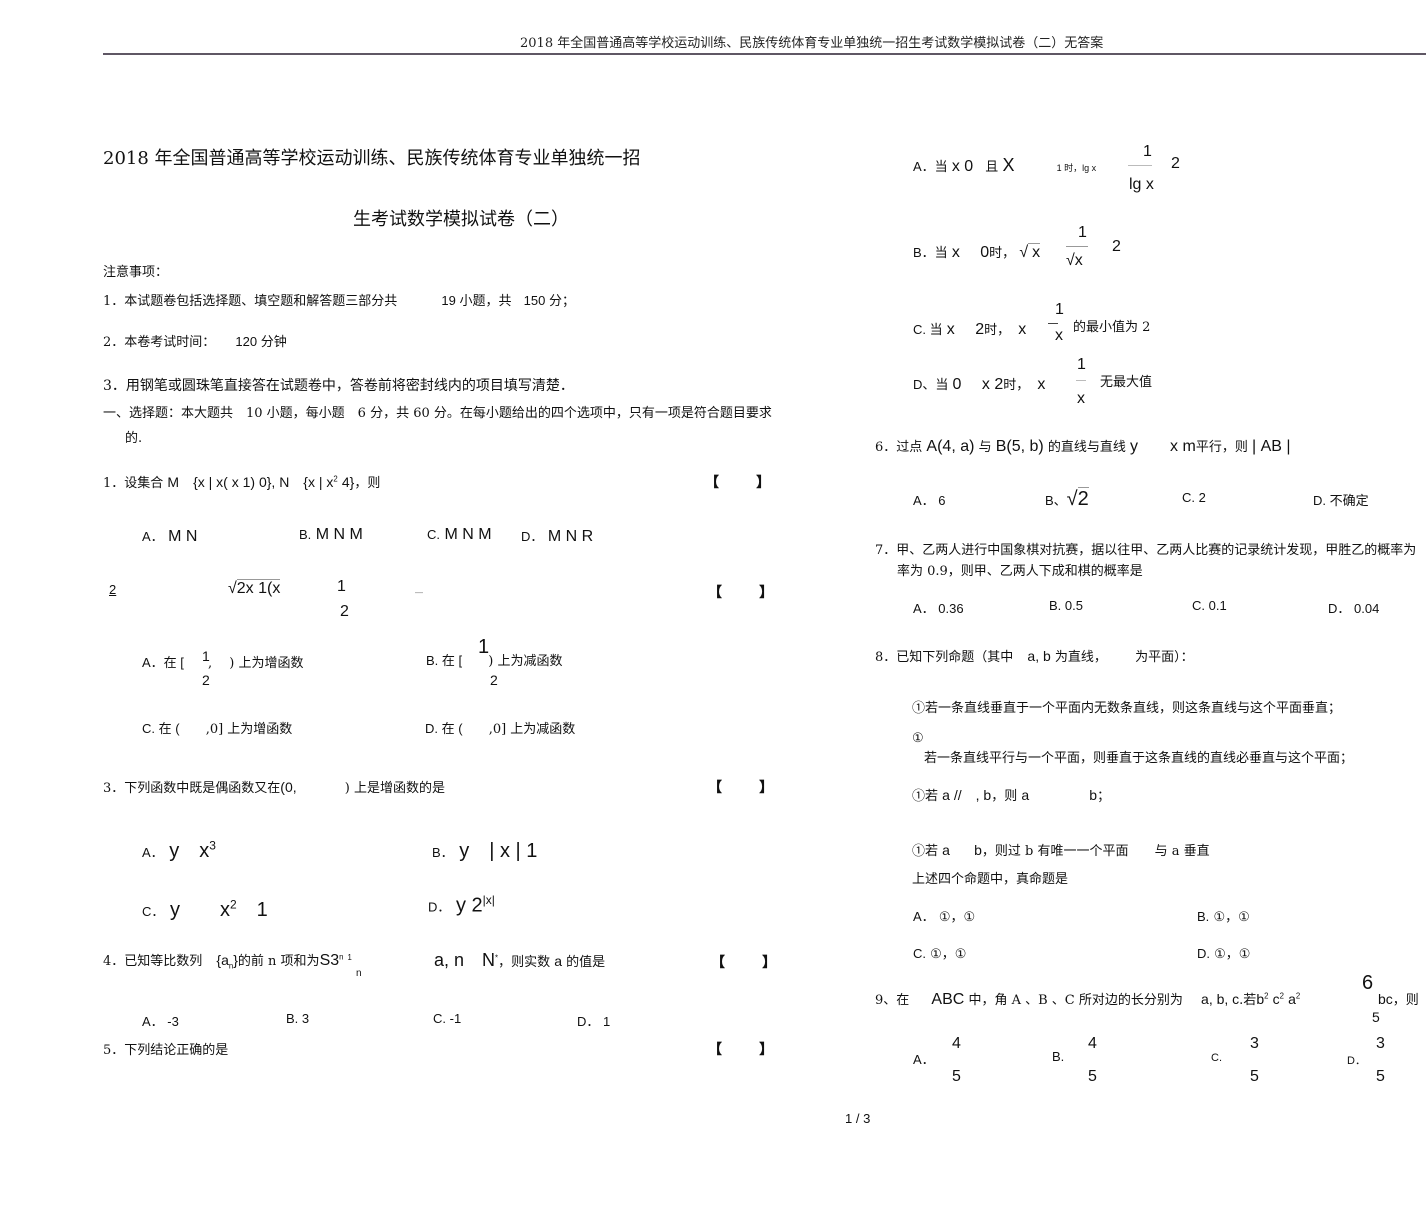 Image resolution: width=1426 pixels, height=1214 pixels. Describe the element at coordinates (740, 592) in the screenshot. I see `q2-answer-bracket: 【 】` at that location.